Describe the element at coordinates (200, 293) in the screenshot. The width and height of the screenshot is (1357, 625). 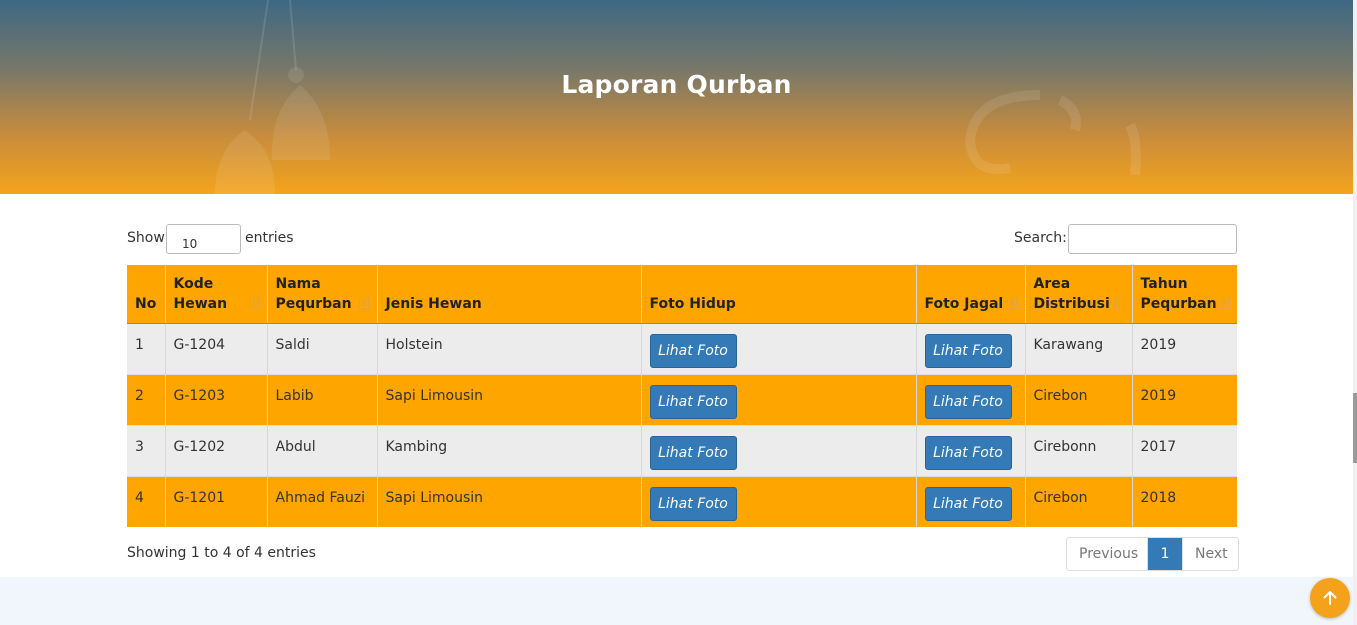
I see `column-header-label: Kode Hewan` at that location.